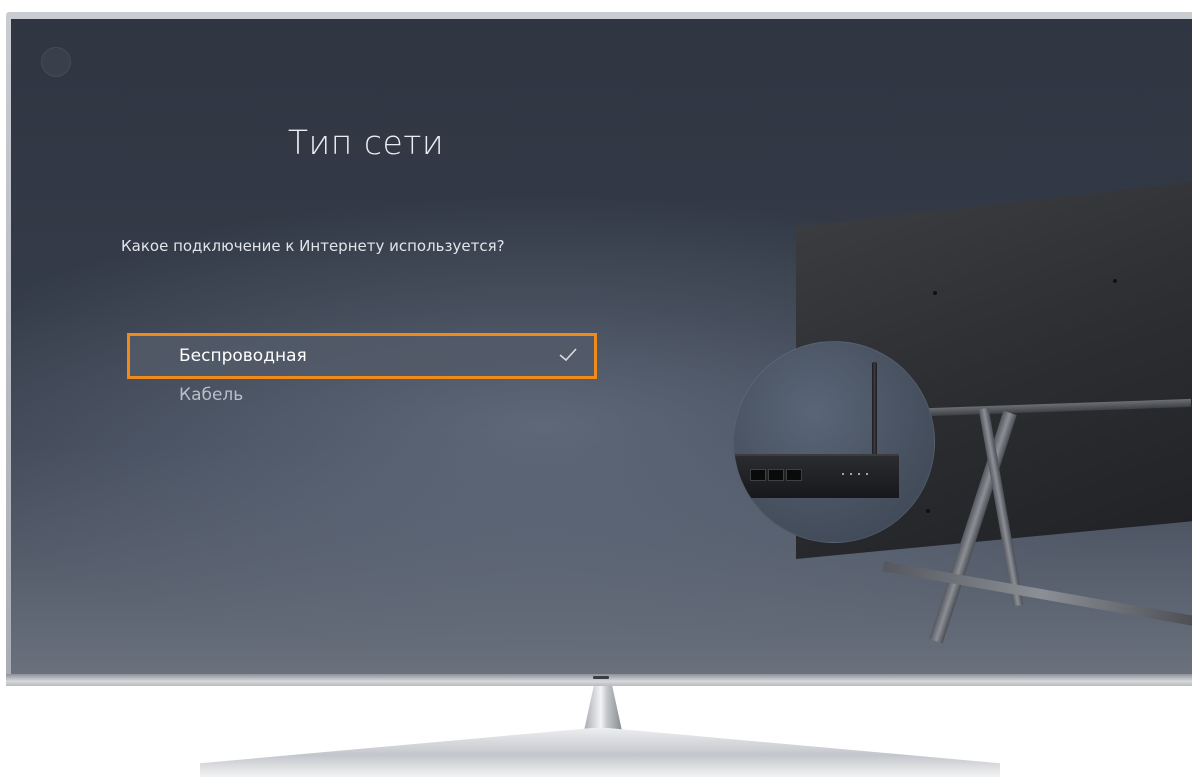 The height and width of the screenshot is (777, 1192). I want to click on option-wireless-label: Беспроводная, so click(243, 356).